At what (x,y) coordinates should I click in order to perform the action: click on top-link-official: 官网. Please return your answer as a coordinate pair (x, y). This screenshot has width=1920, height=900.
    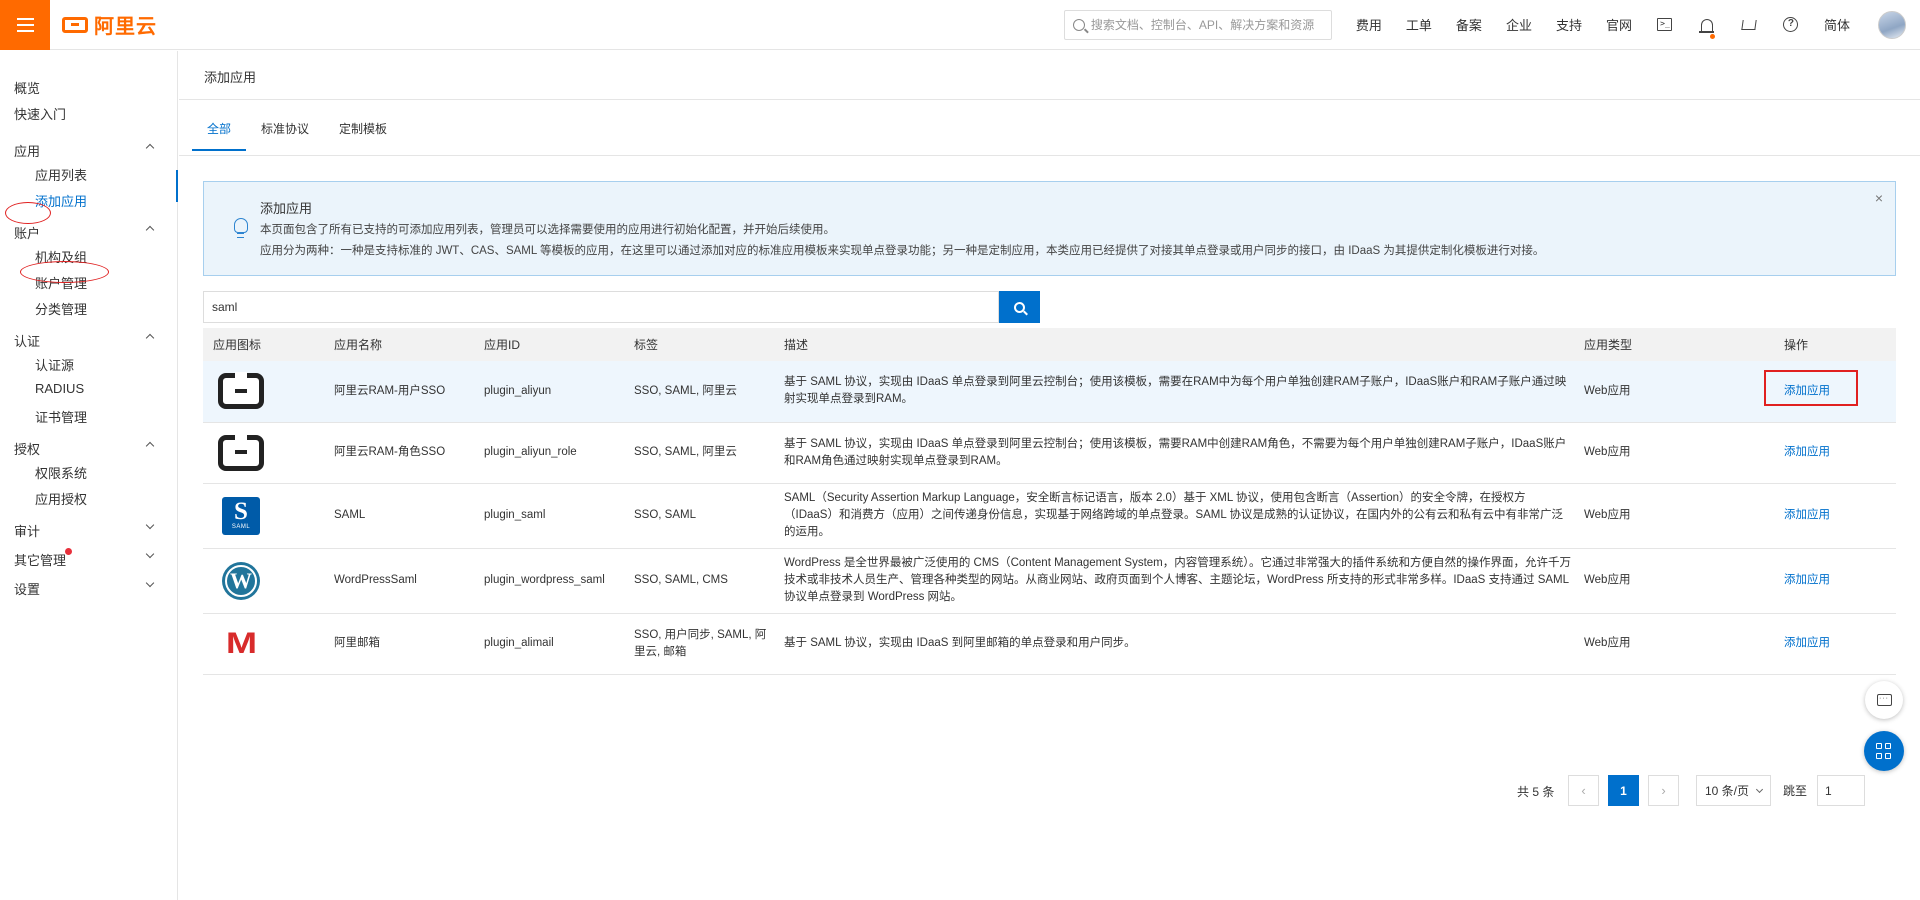
    Looking at the image, I should click on (1619, 24).